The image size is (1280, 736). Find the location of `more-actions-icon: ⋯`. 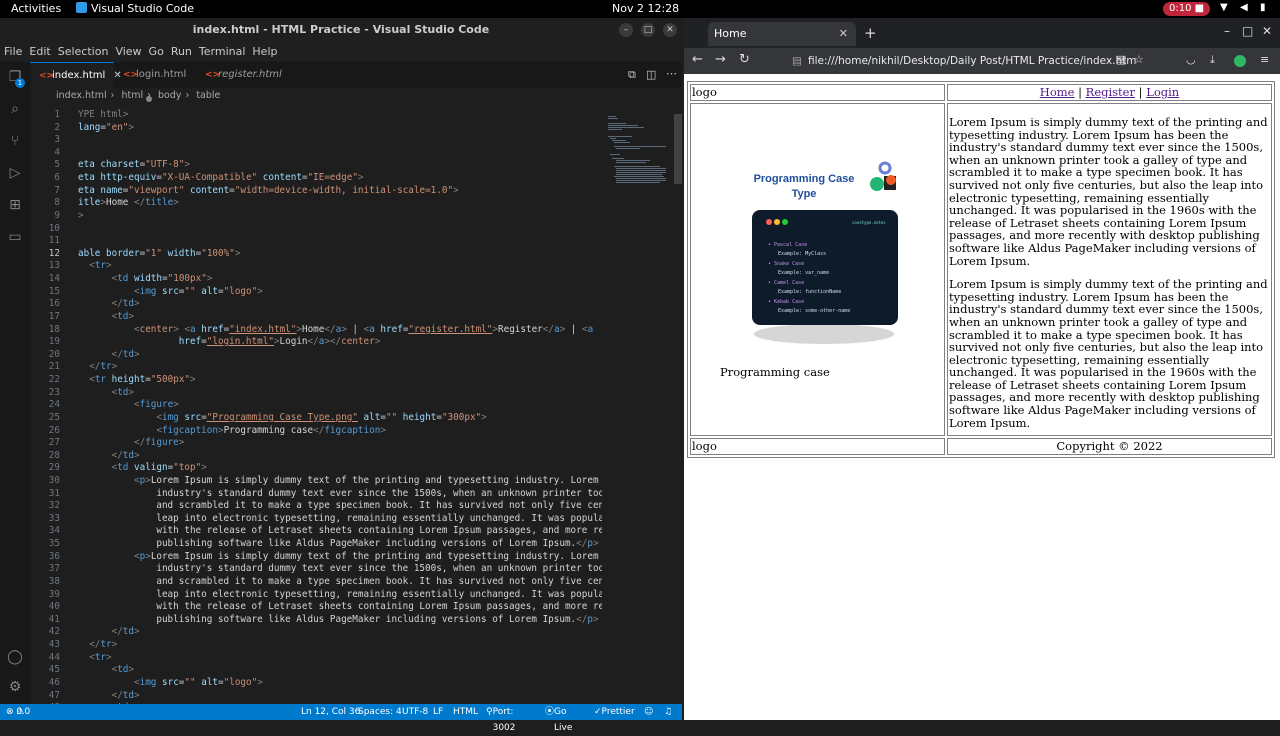

more-actions-icon: ⋯ is located at coordinates (671, 73).